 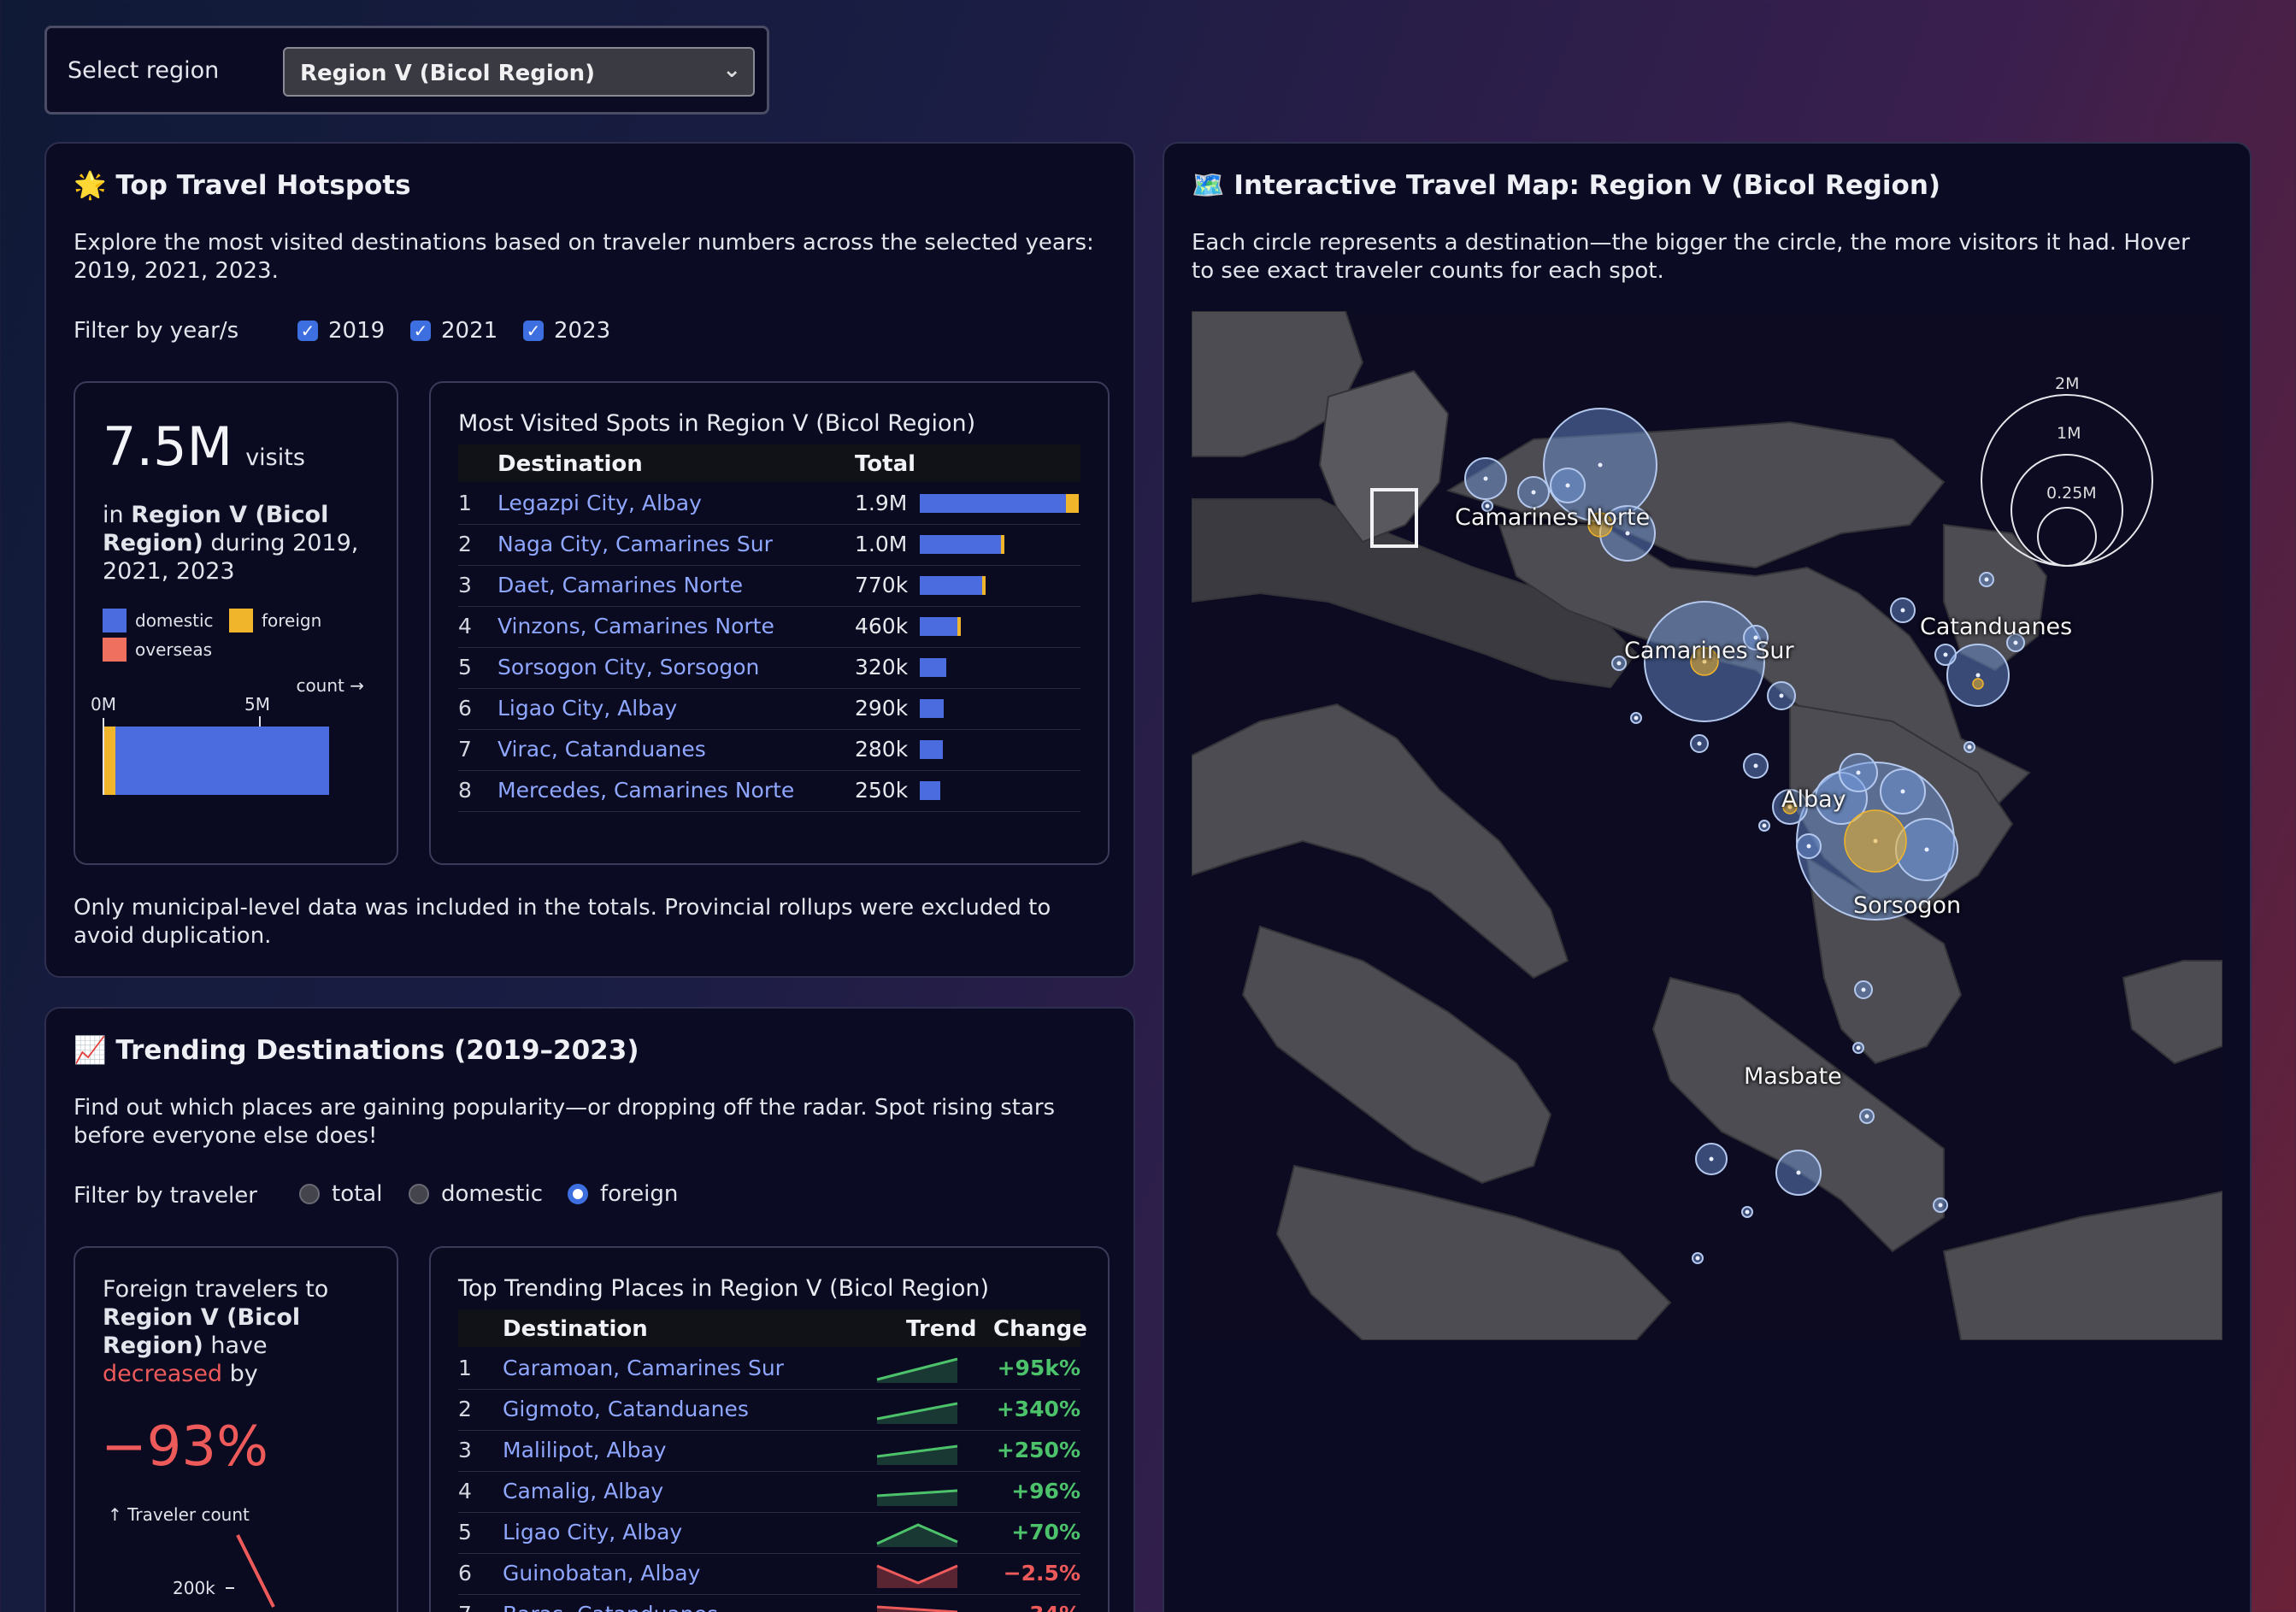 What do you see at coordinates (115, 621) in the screenshot?
I see `legend-swatch` at bounding box center [115, 621].